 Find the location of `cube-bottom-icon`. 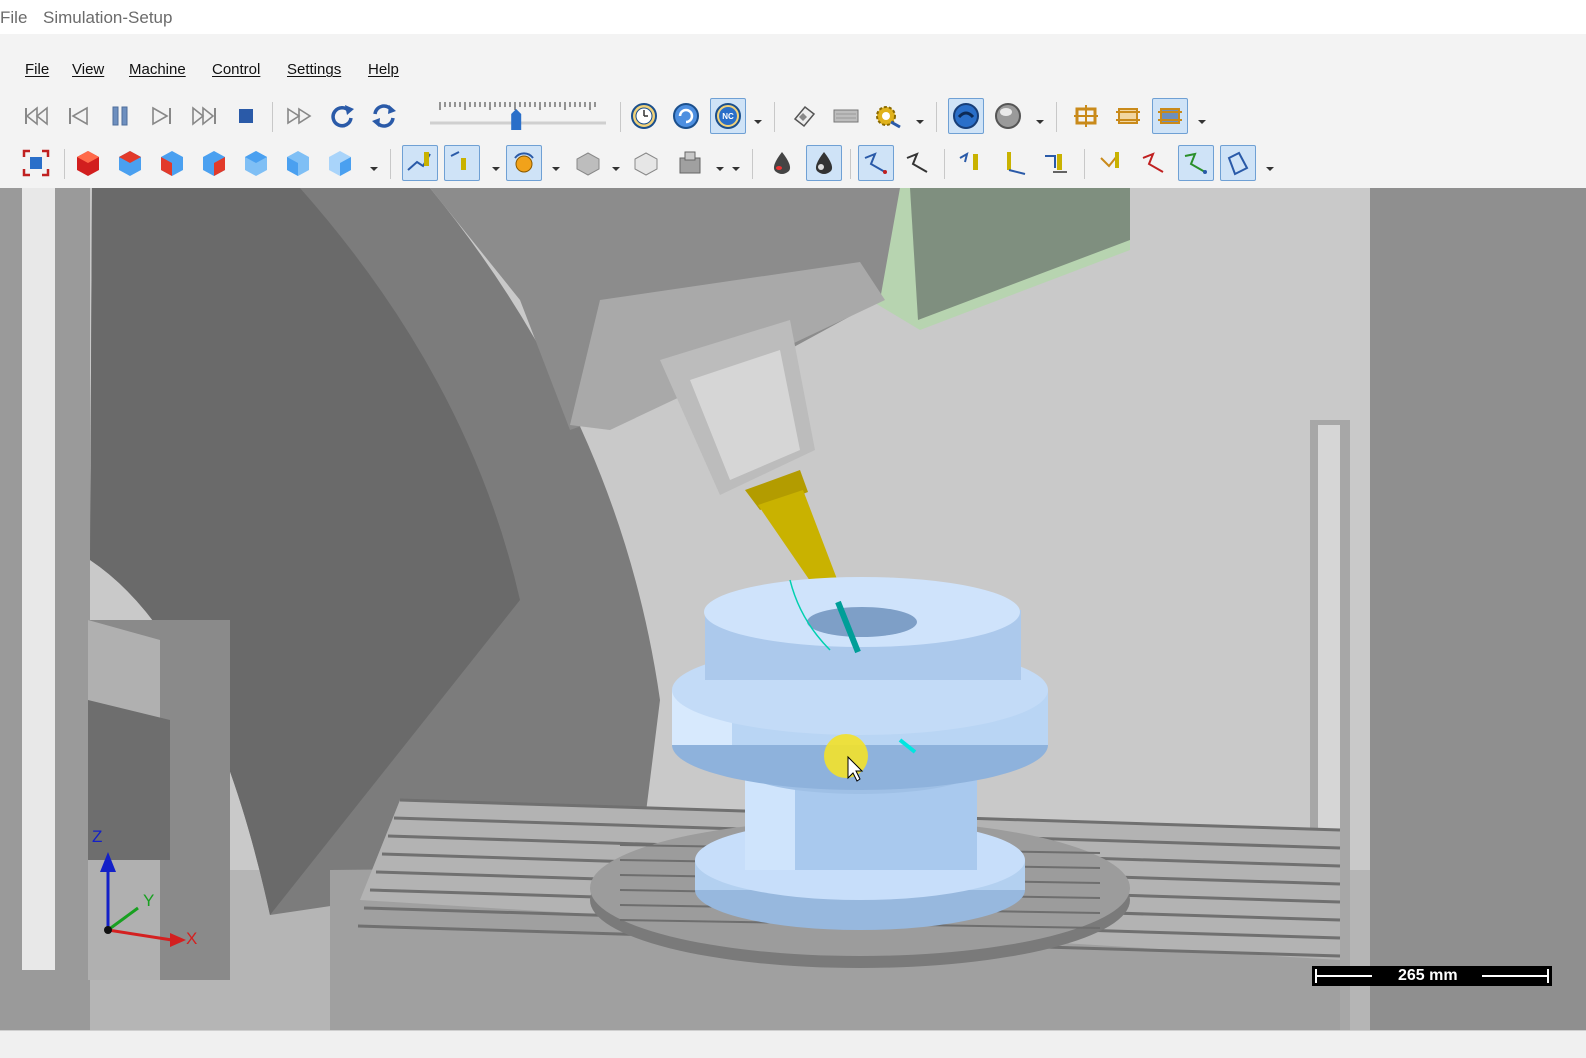

cube-bottom-icon is located at coordinates (340, 163).